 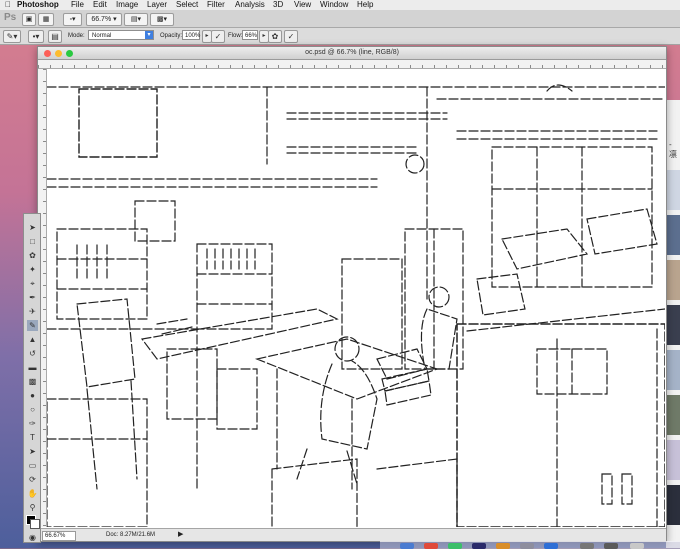 What do you see at coordinates (32, 227) in the screenshot?
I see `move-tool-icon: ➤` at bounding box center [32, 227].